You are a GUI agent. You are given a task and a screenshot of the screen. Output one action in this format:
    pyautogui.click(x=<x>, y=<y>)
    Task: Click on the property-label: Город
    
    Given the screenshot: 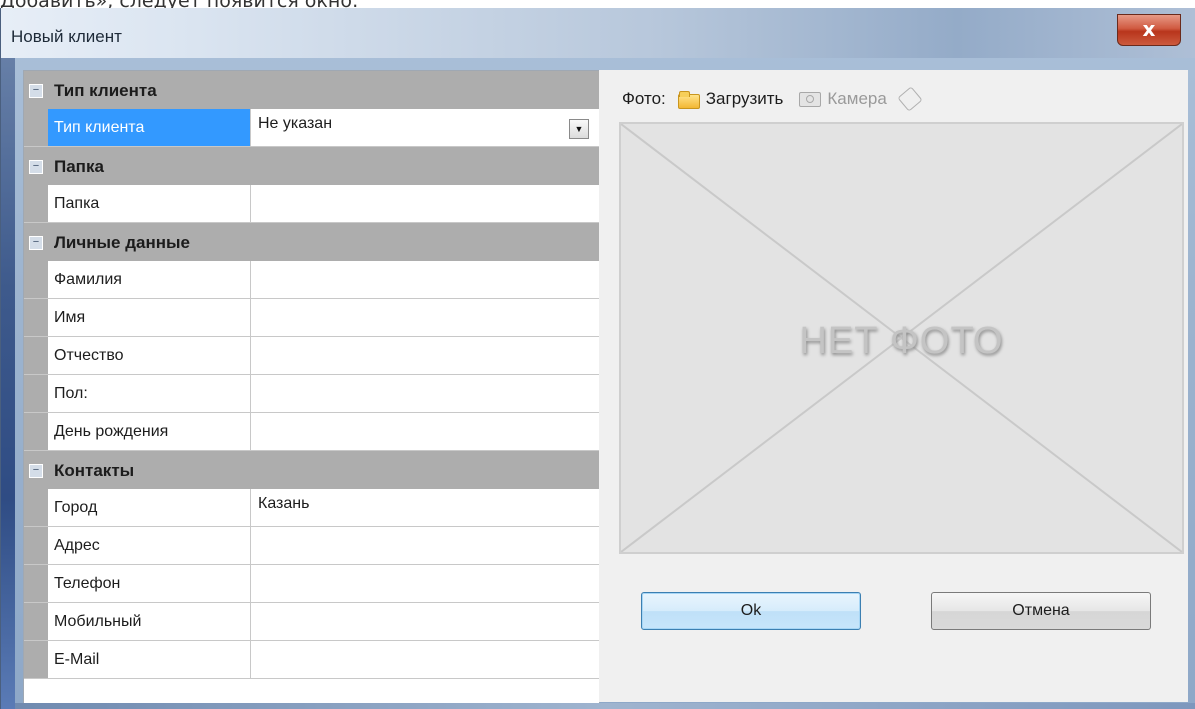 What is the action you would take?
    pyautogui.click(x=149, y=507)
    